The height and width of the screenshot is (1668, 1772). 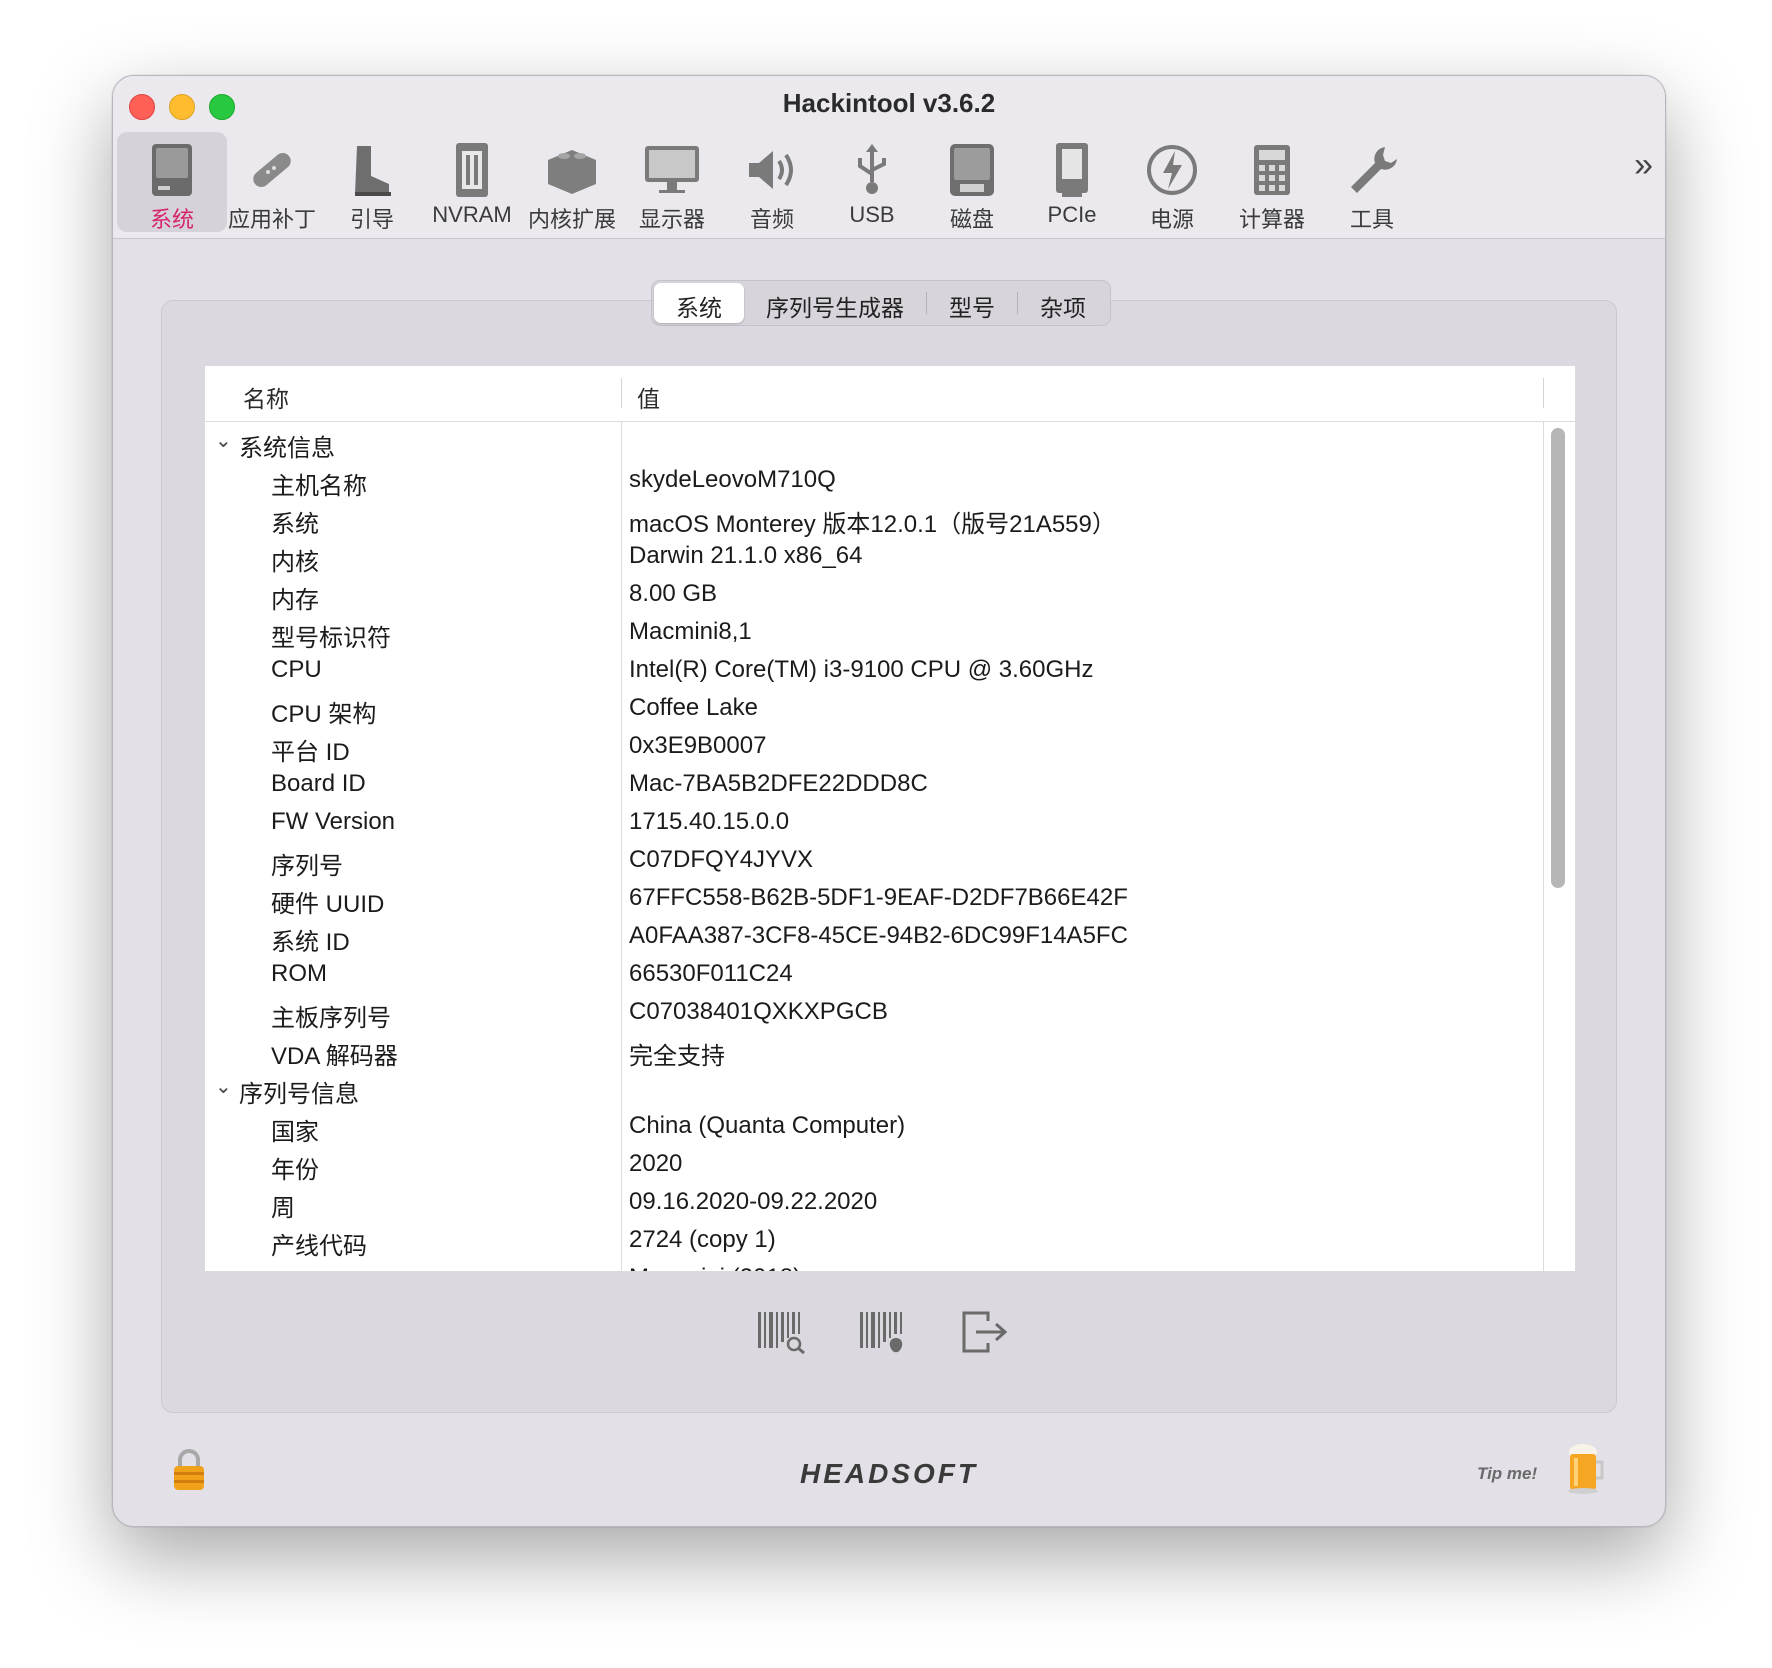 I want to click on row-name: 主板序列号, so click(x=331, y=1018).